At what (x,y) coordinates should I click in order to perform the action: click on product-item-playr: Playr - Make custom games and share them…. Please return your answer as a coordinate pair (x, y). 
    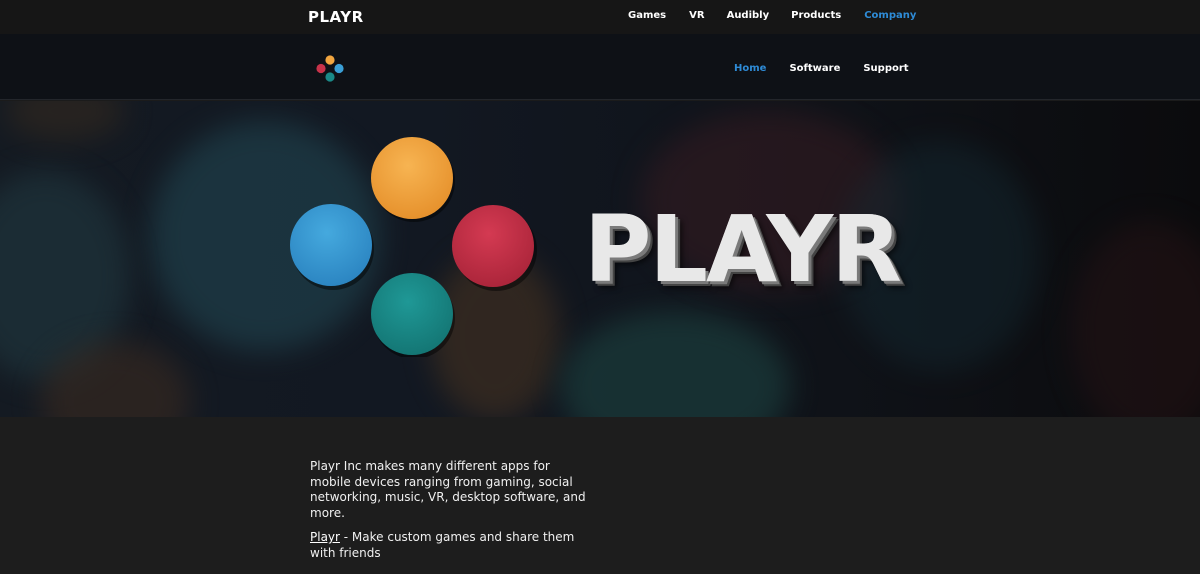
    Looking at the image, I should click on (455, 545).